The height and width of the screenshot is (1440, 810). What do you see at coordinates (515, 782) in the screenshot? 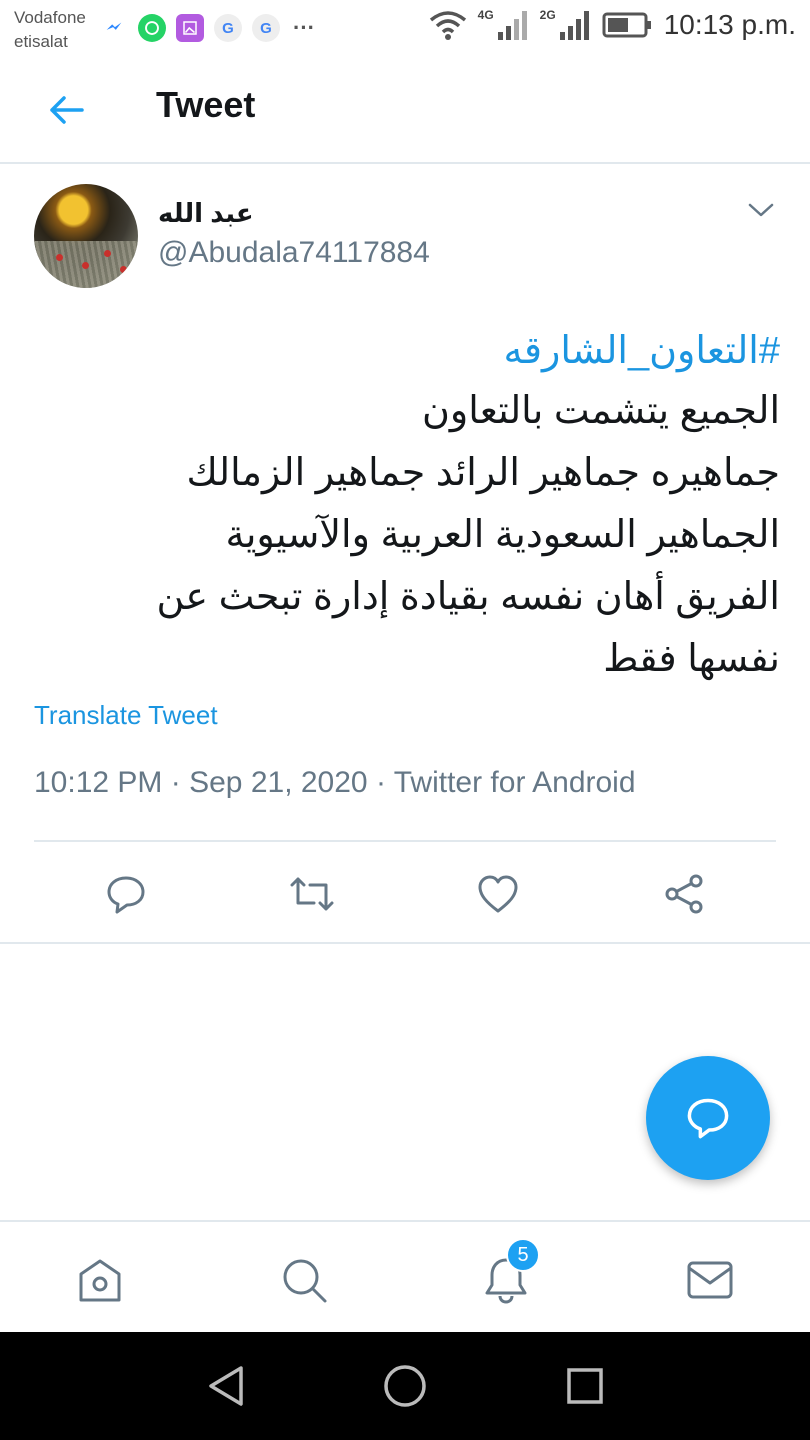
I see `tweet-source: Twitter for Android` at bounding box center [515, 782].